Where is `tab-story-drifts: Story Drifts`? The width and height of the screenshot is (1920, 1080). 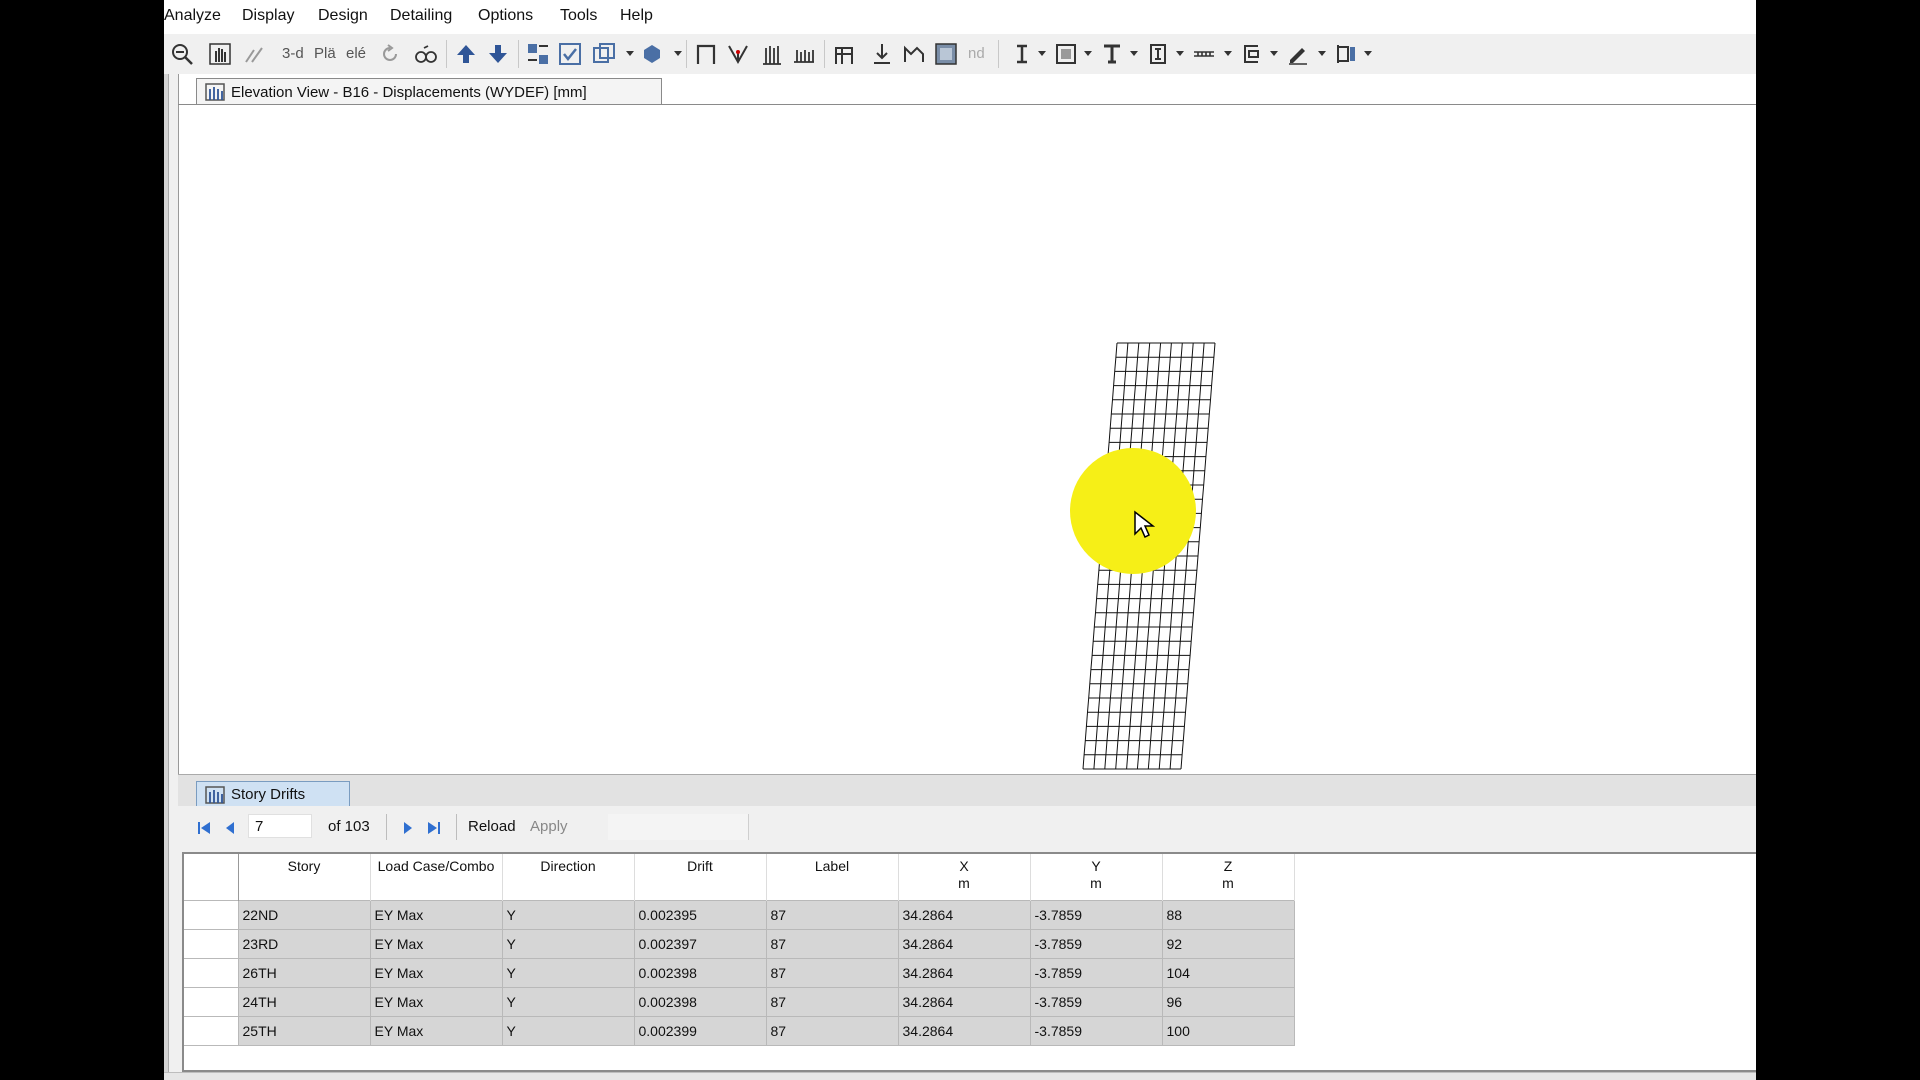 tab-story-drifts: Story Drifts is located at coordinates (273, 794).